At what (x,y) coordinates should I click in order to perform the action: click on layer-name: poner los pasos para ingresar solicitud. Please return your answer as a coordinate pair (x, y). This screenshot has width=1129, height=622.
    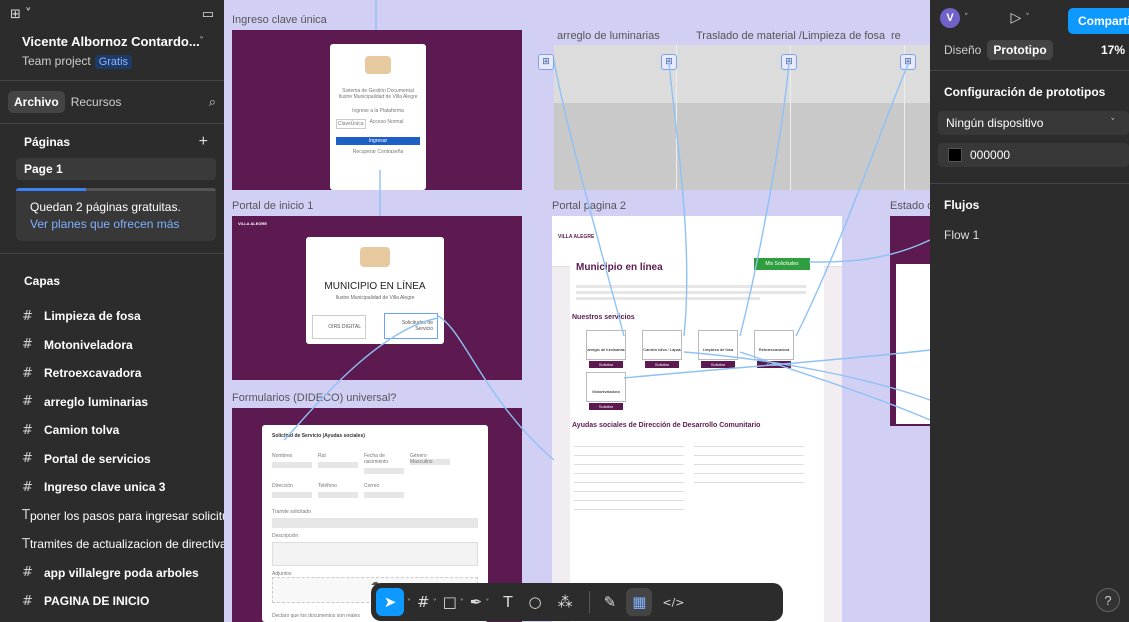
    Looking at the image, I should click on (126, 515).